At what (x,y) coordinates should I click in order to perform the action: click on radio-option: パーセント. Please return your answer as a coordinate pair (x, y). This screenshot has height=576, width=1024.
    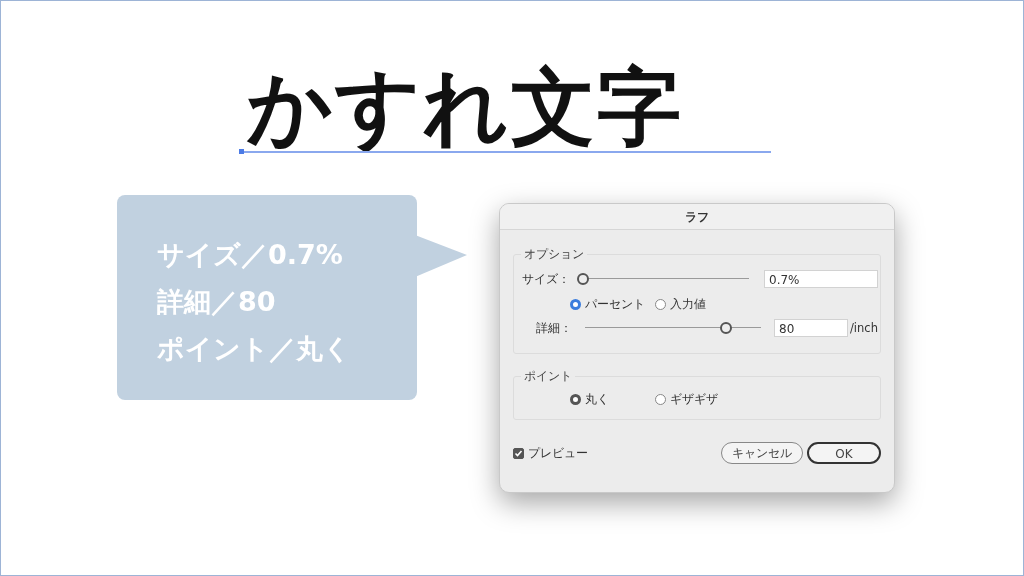
    Looking at the image, I should click on (607, 305).